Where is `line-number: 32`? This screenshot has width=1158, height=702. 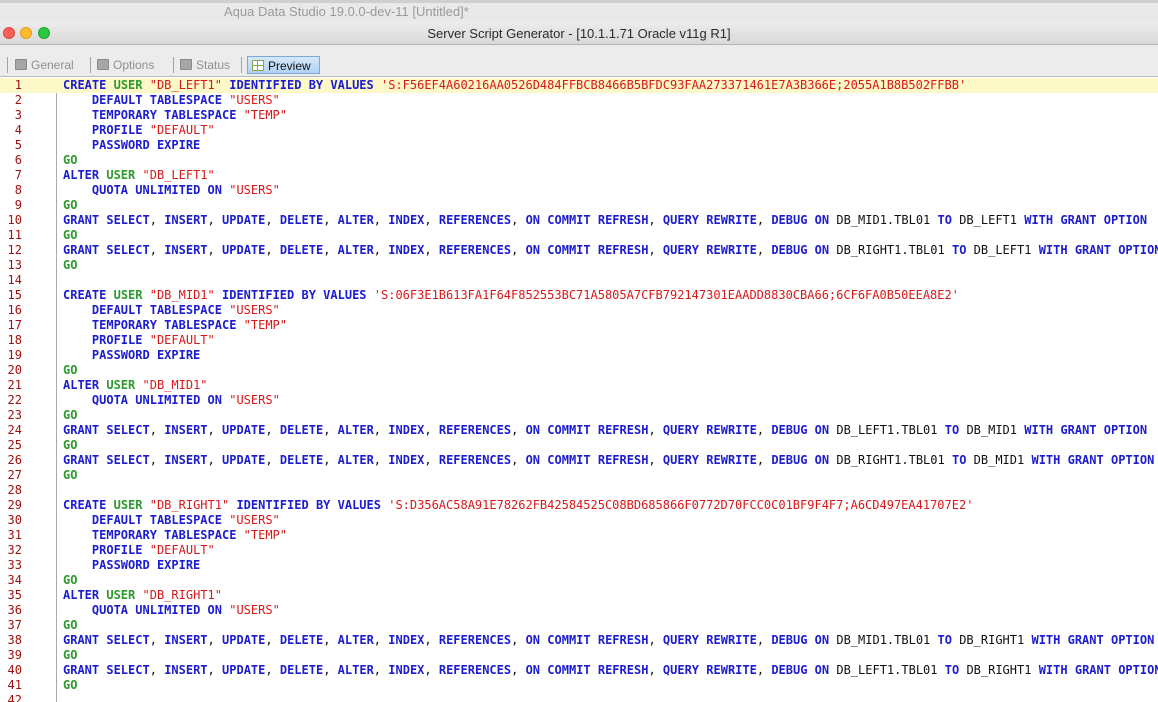 line-number: 32 is located at coordinates (14, 550).